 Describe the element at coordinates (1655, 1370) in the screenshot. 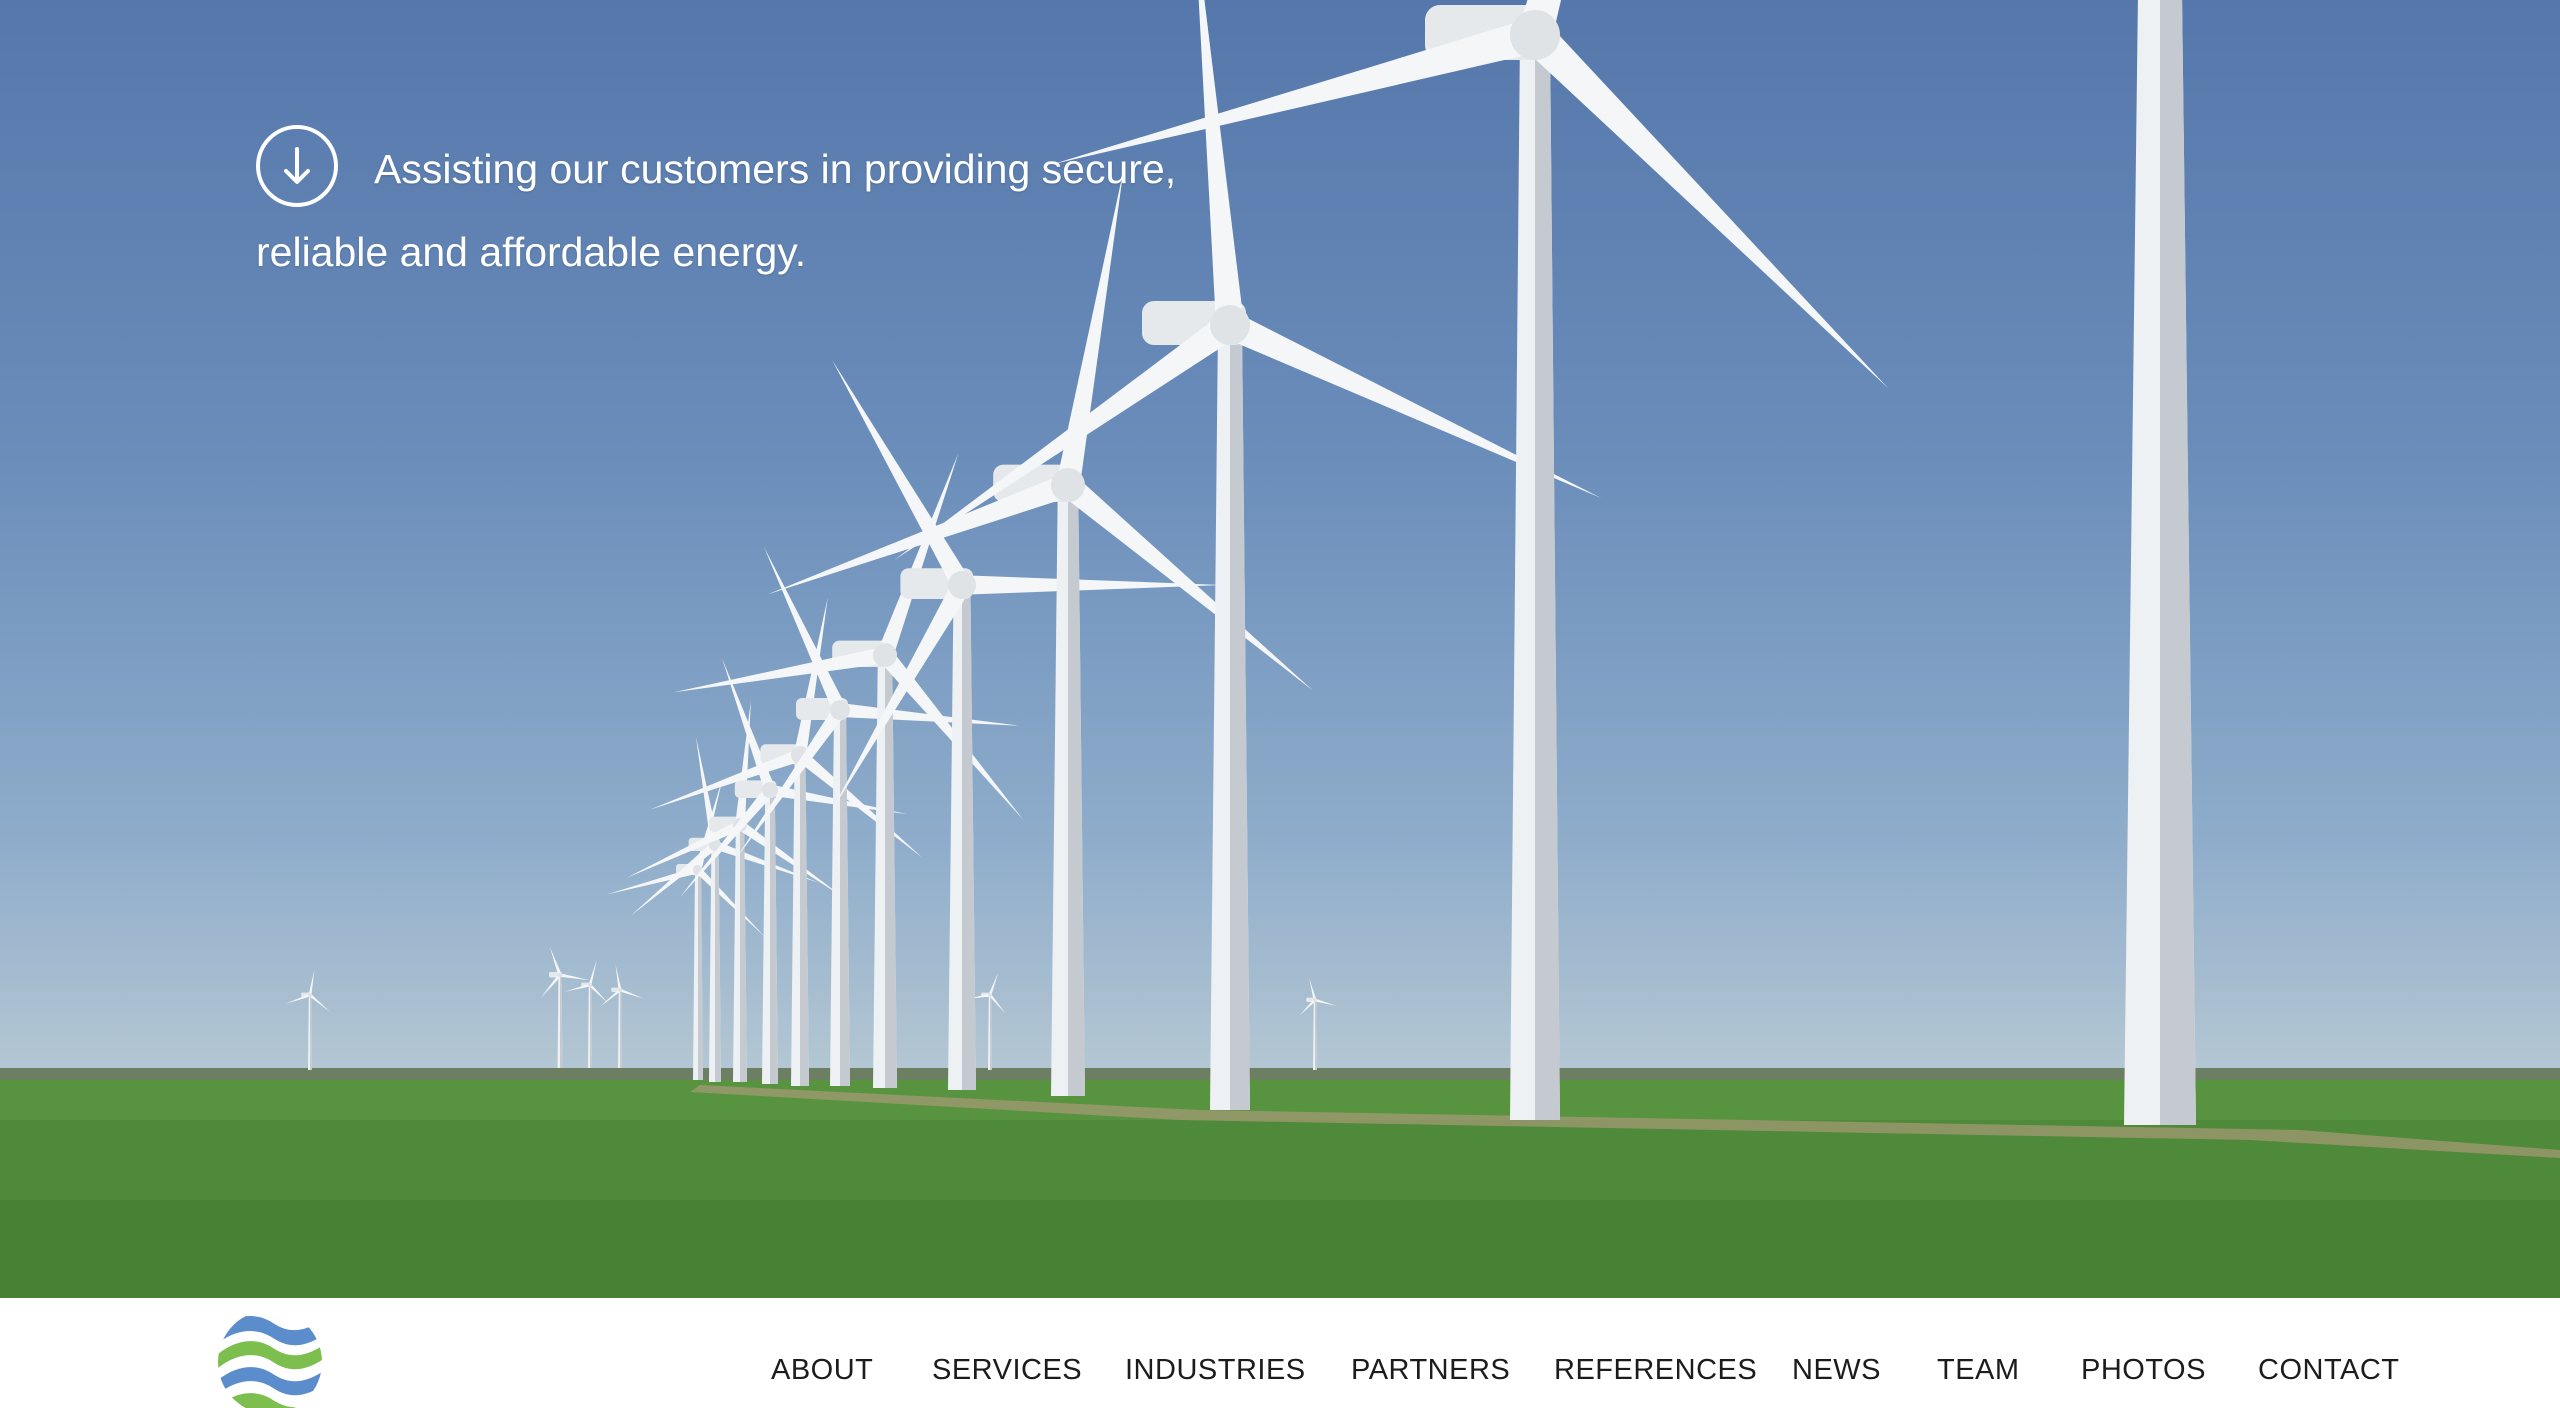

I see `nav-references: REFERENCES` at that location.